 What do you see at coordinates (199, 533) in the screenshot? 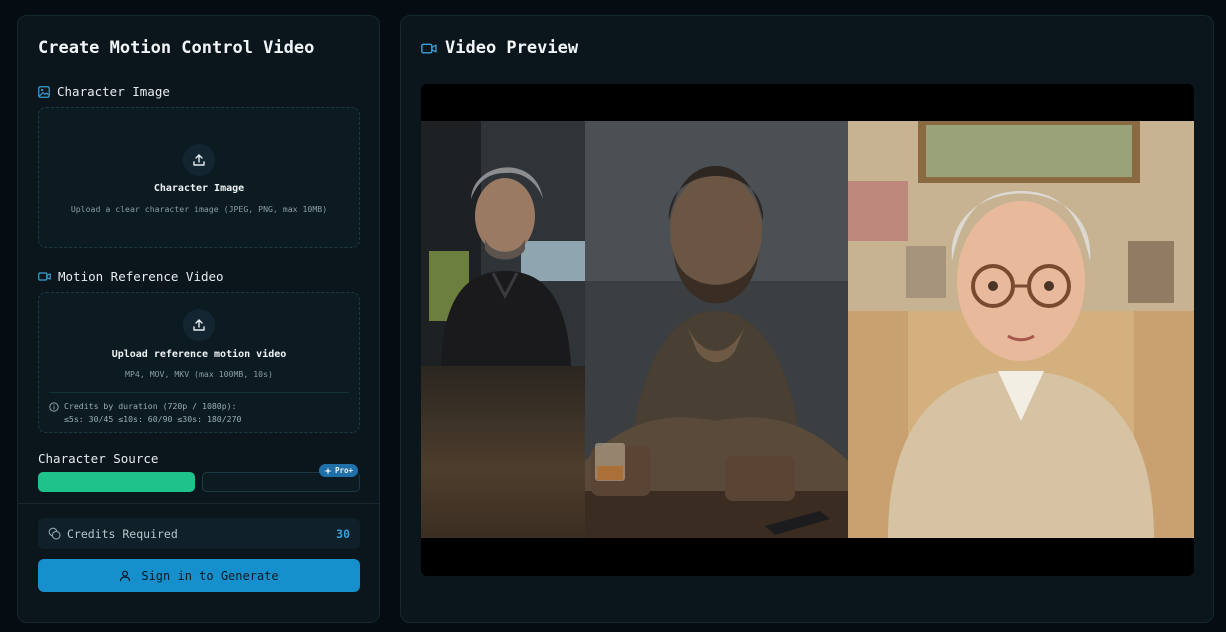
I see `credits-required: Credits Required 30` at bounding box center [199, 533].